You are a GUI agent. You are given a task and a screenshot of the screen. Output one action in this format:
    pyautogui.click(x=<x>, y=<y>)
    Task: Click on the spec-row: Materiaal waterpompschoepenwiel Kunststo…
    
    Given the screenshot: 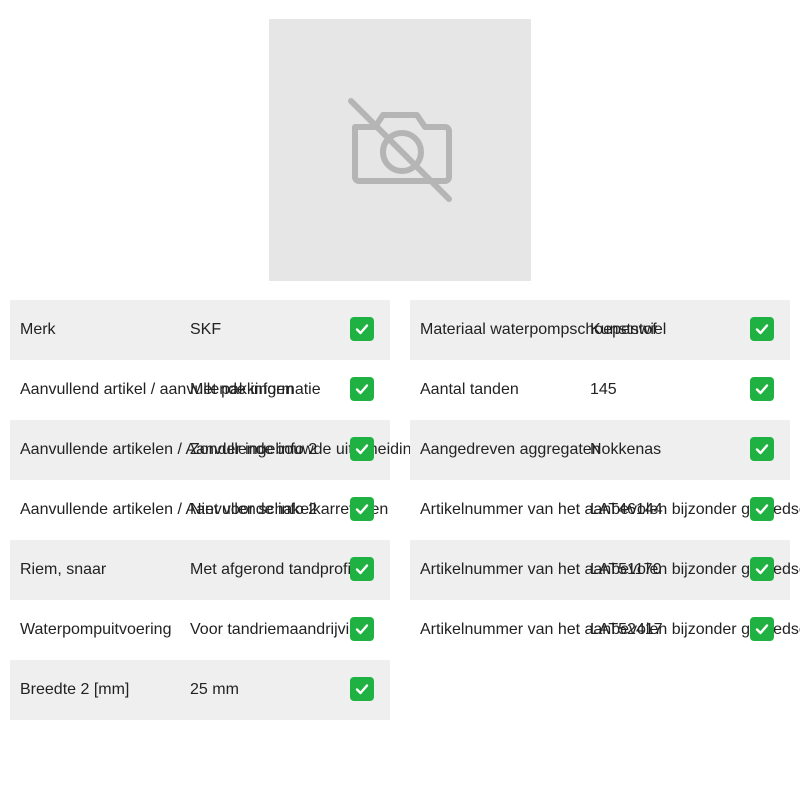 What is the action you would take?
    pyautogui.click(x=600, y=330)
    